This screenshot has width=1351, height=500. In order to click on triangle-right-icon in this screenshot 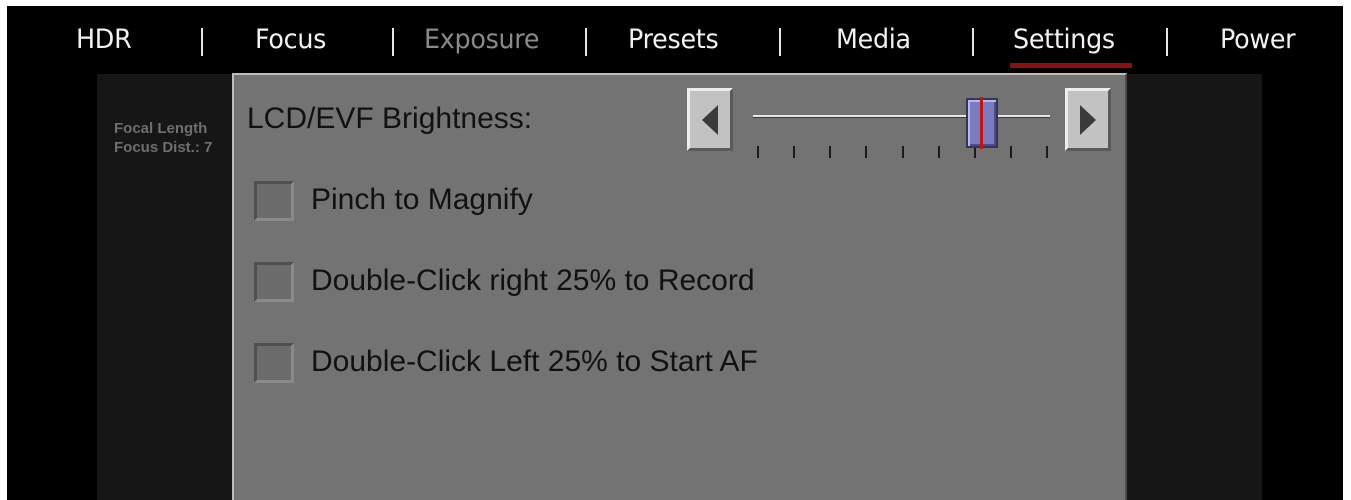, I will do `click(1088, 119)`.